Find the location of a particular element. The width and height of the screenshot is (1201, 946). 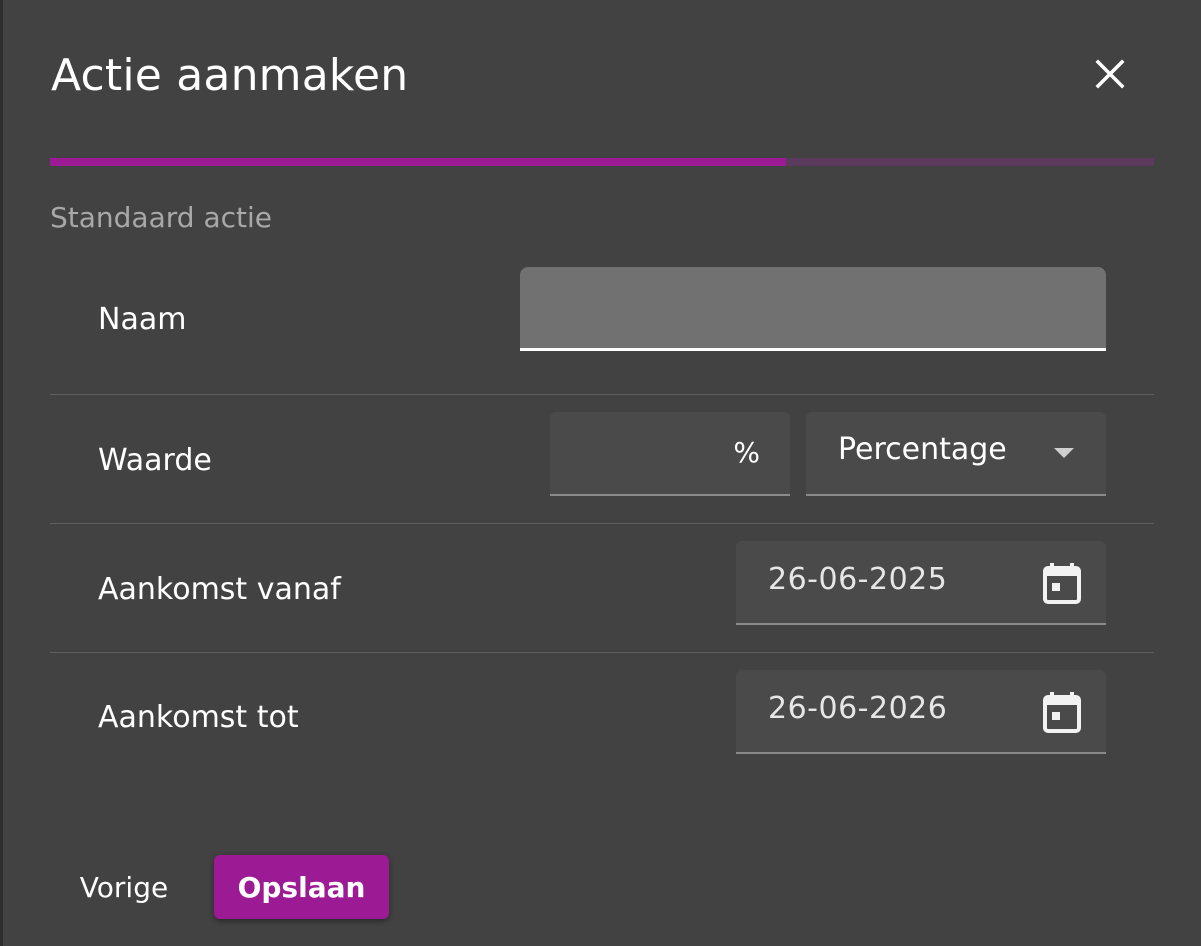

aankomst-vanaf-value: 26-06-2025 is located at coordinates (858, 579).